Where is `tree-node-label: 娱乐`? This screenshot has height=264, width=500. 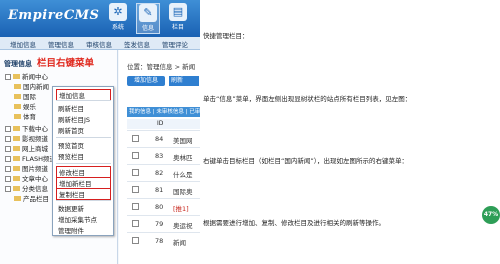
tree-node-label: 娱乐 is located at coordinates (29, 107).